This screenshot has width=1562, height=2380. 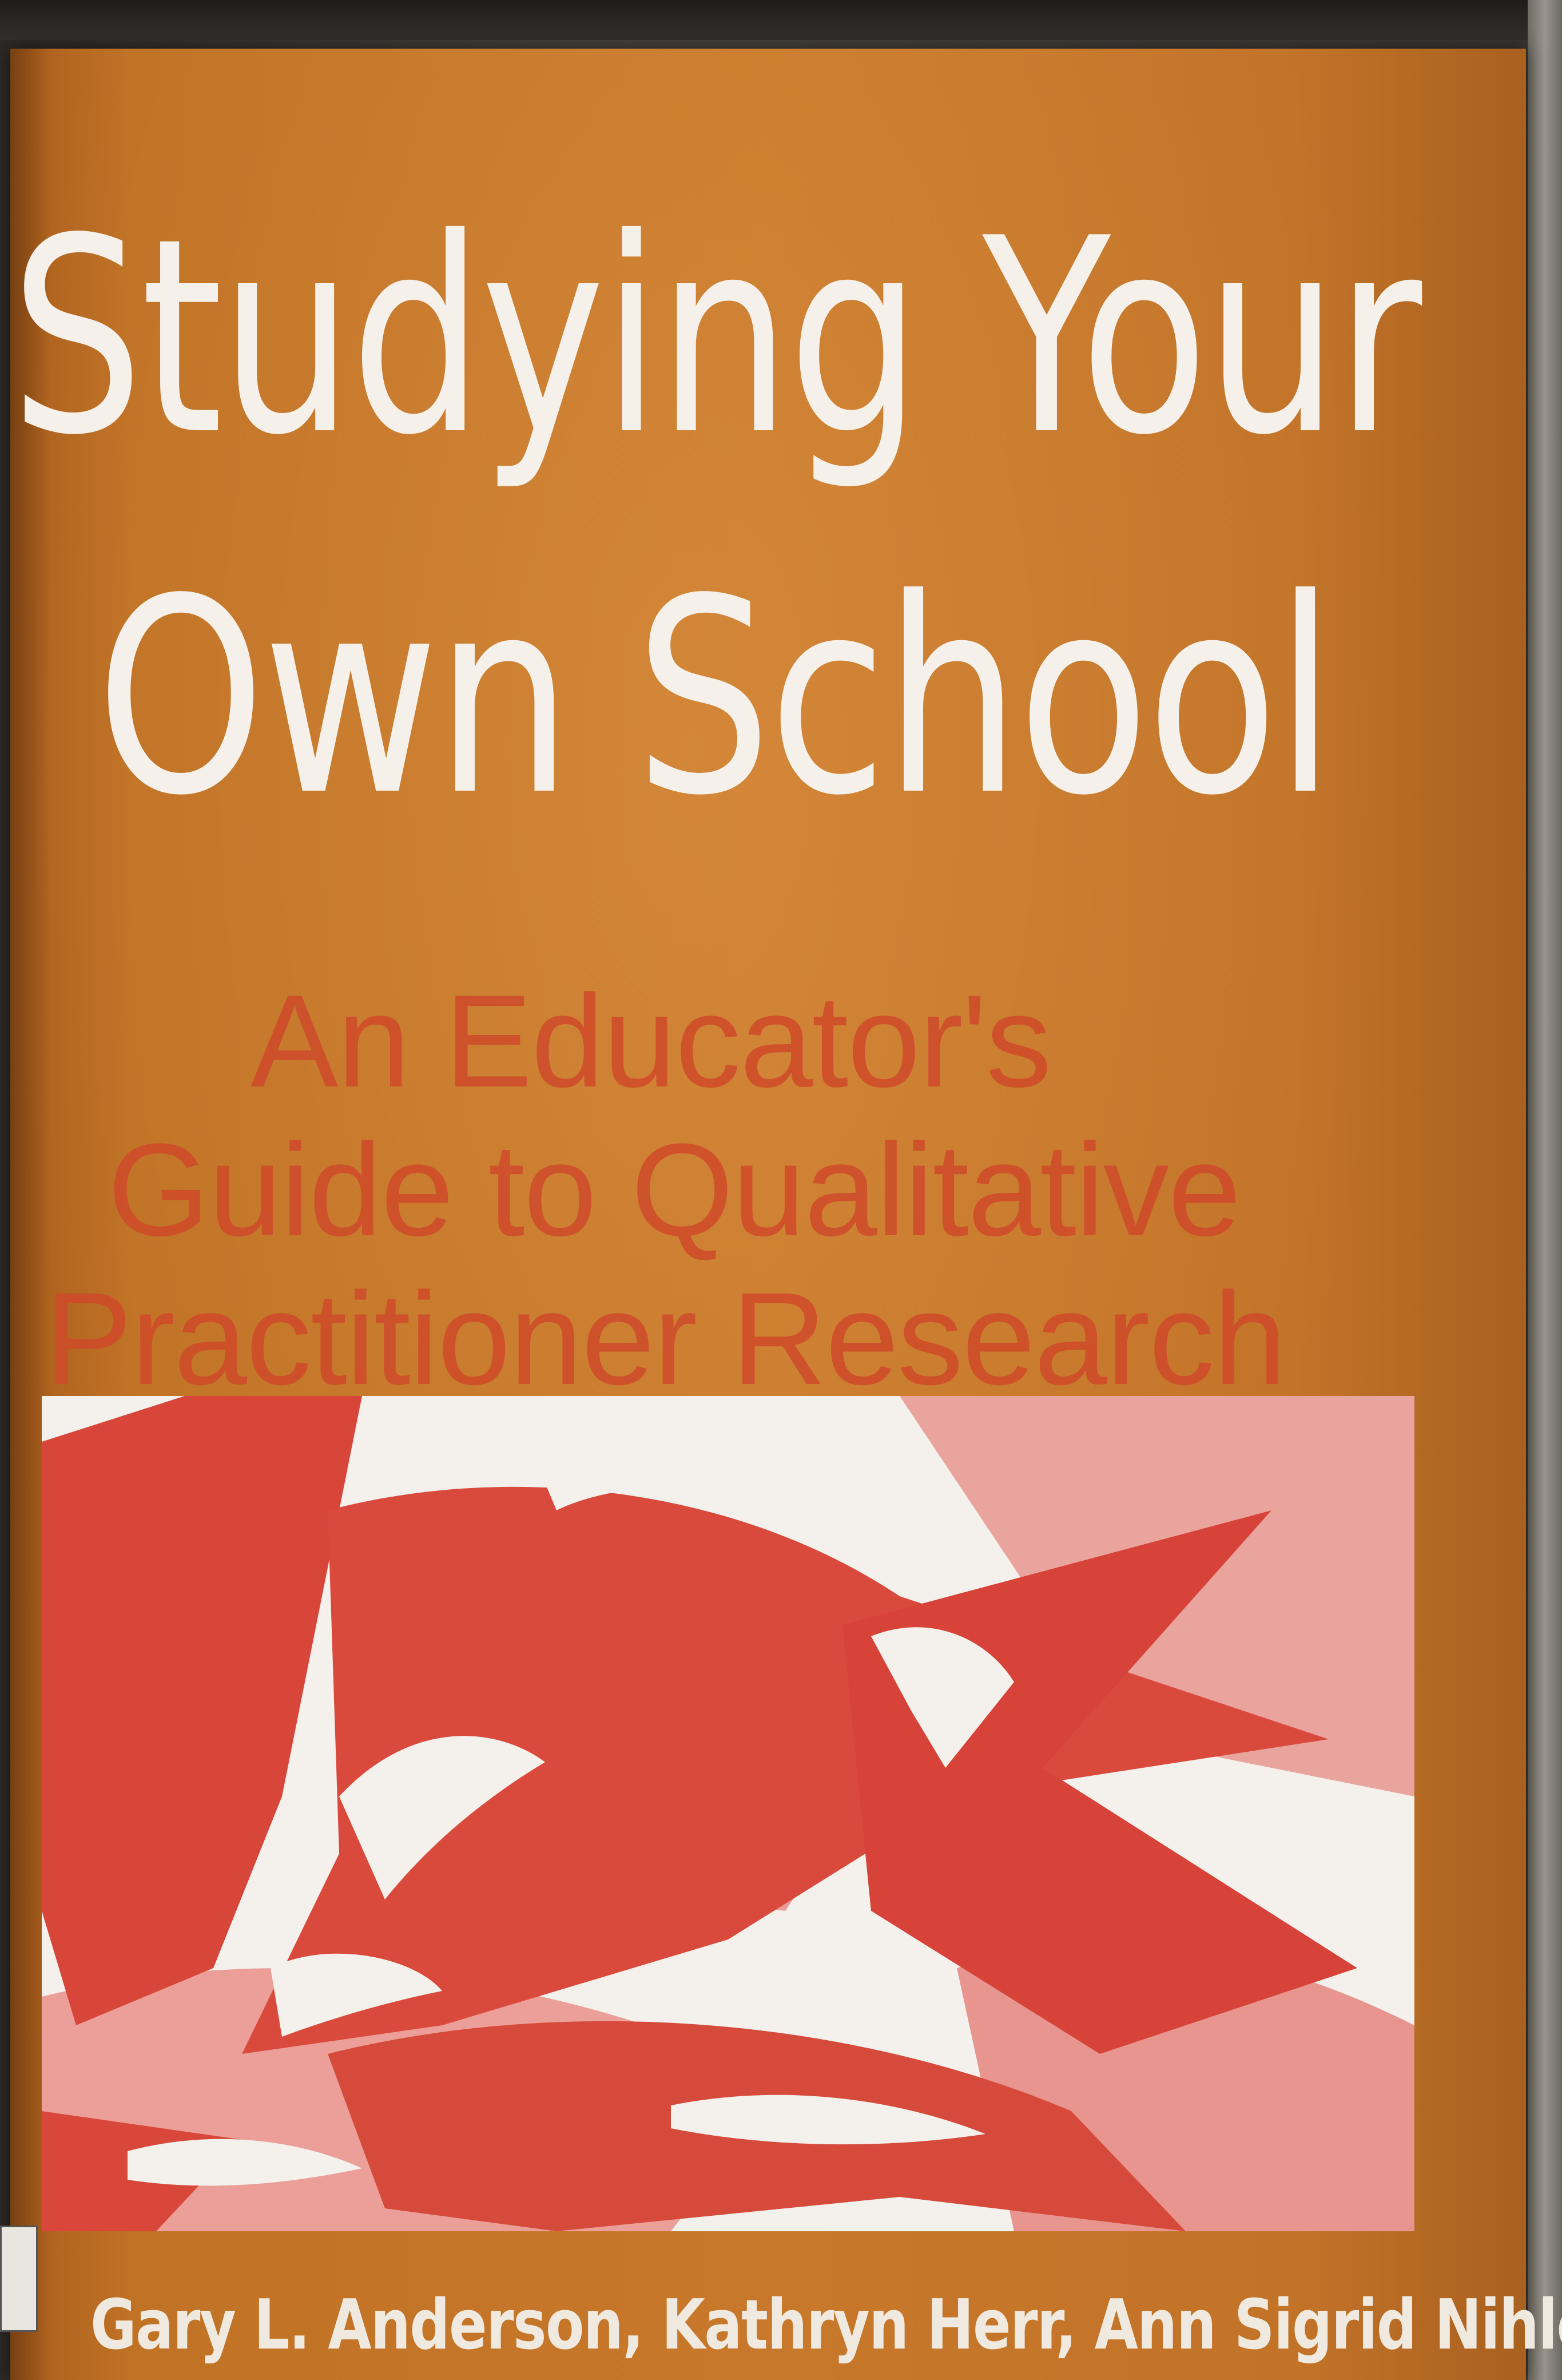 What do you see at coordinates (716, 337) in the screenshot?
I see `book-title-line-1: Studying Your` at bounding box center [716, 337].